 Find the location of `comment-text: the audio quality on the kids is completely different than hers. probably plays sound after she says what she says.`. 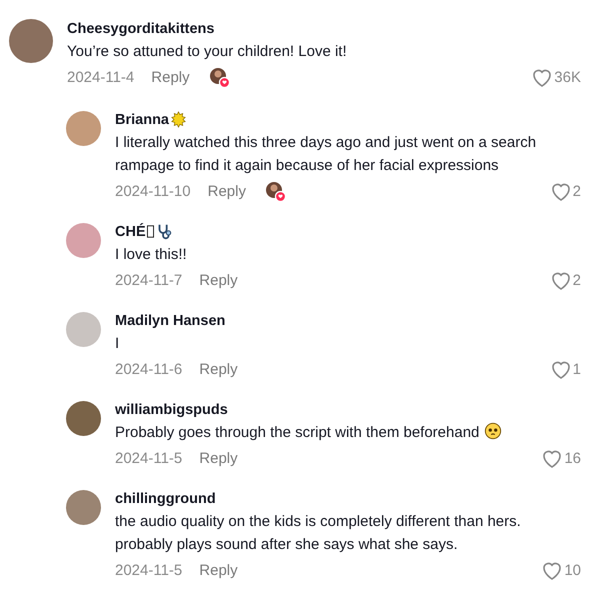

comment-text: the audio quality on the kids is completely different than hers. probably plays sound after she says what she says. is located at coordinates (318, 533).